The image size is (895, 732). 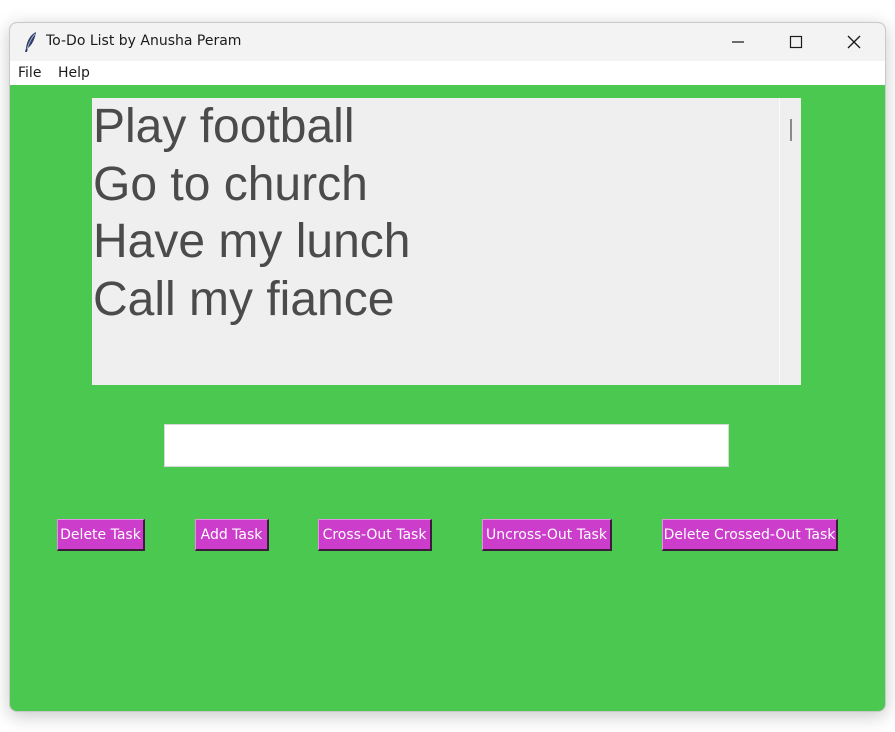 What do you see at coordinates (144, 41) in the screenshot?
I see `window-title: To-Do List by Anusha Peram` at bounding box center [144, 41].